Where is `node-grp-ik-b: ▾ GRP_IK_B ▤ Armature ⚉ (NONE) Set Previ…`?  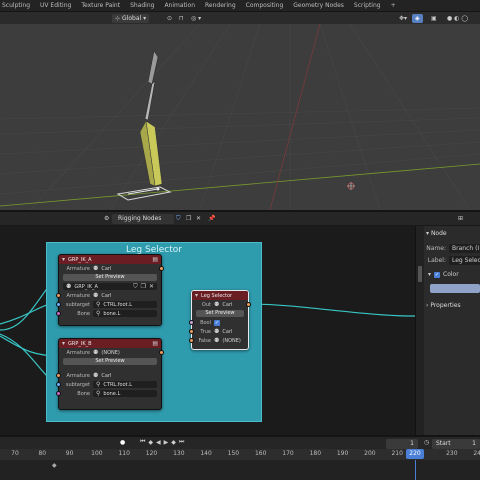
node-grp-ik-b: ▾ GRP_IK_B ▤ Armature ⚉ (NONE) Set Previ… is located at coordinates (110, 374).